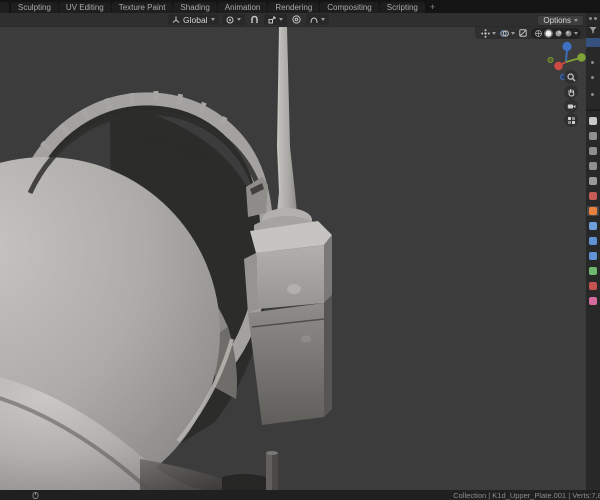 The height and width of the screenshot is (500, 600). I want to click on outliner-filter-icon, so click(595, 18).